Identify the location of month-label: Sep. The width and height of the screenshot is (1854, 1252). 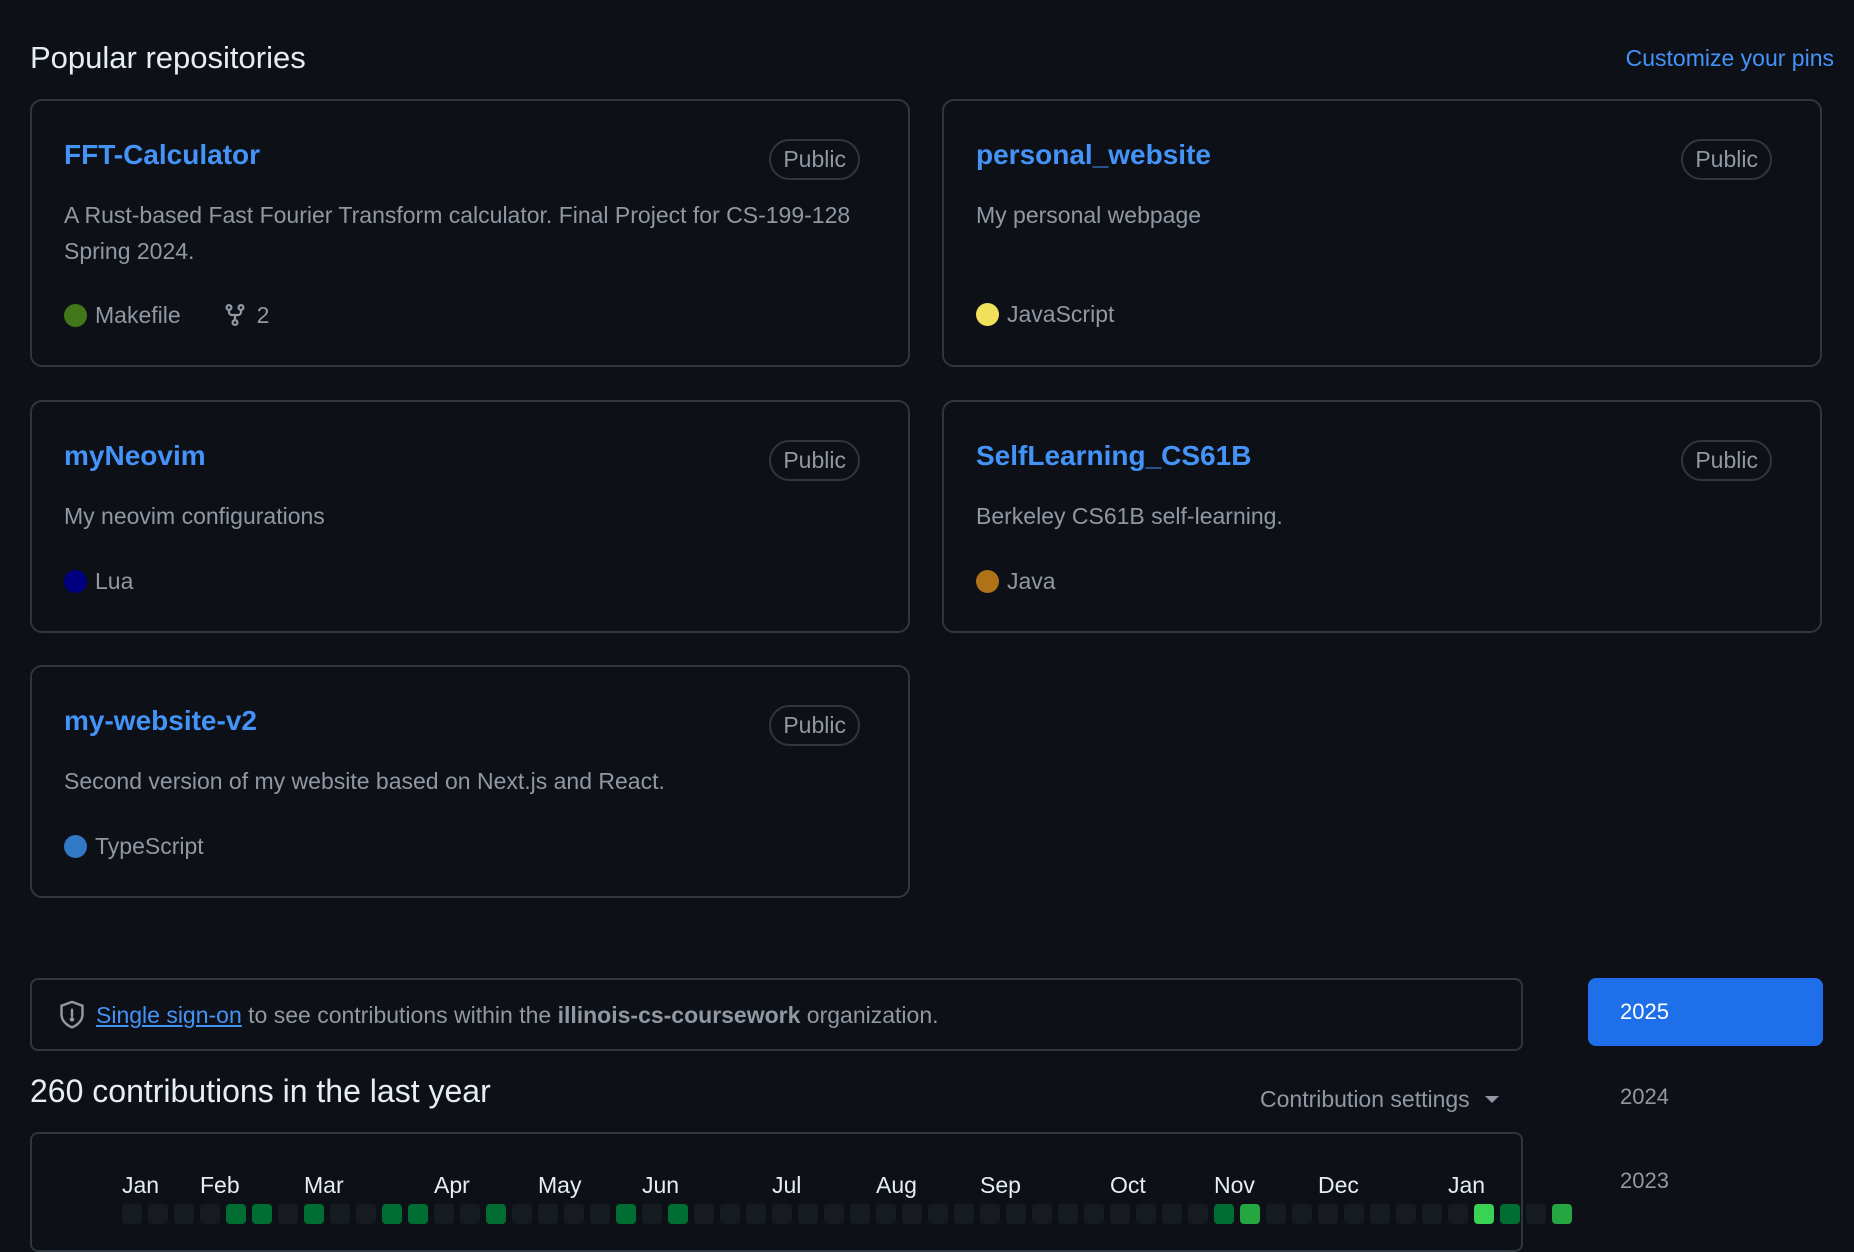
(1000, 1185).